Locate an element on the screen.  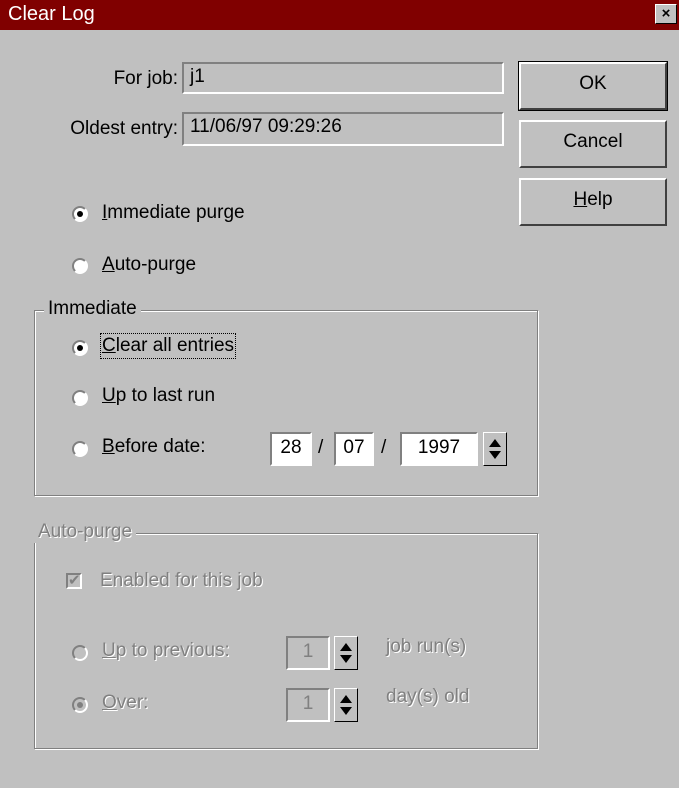
auto-purge-radio is located at coordinates (80, 266).